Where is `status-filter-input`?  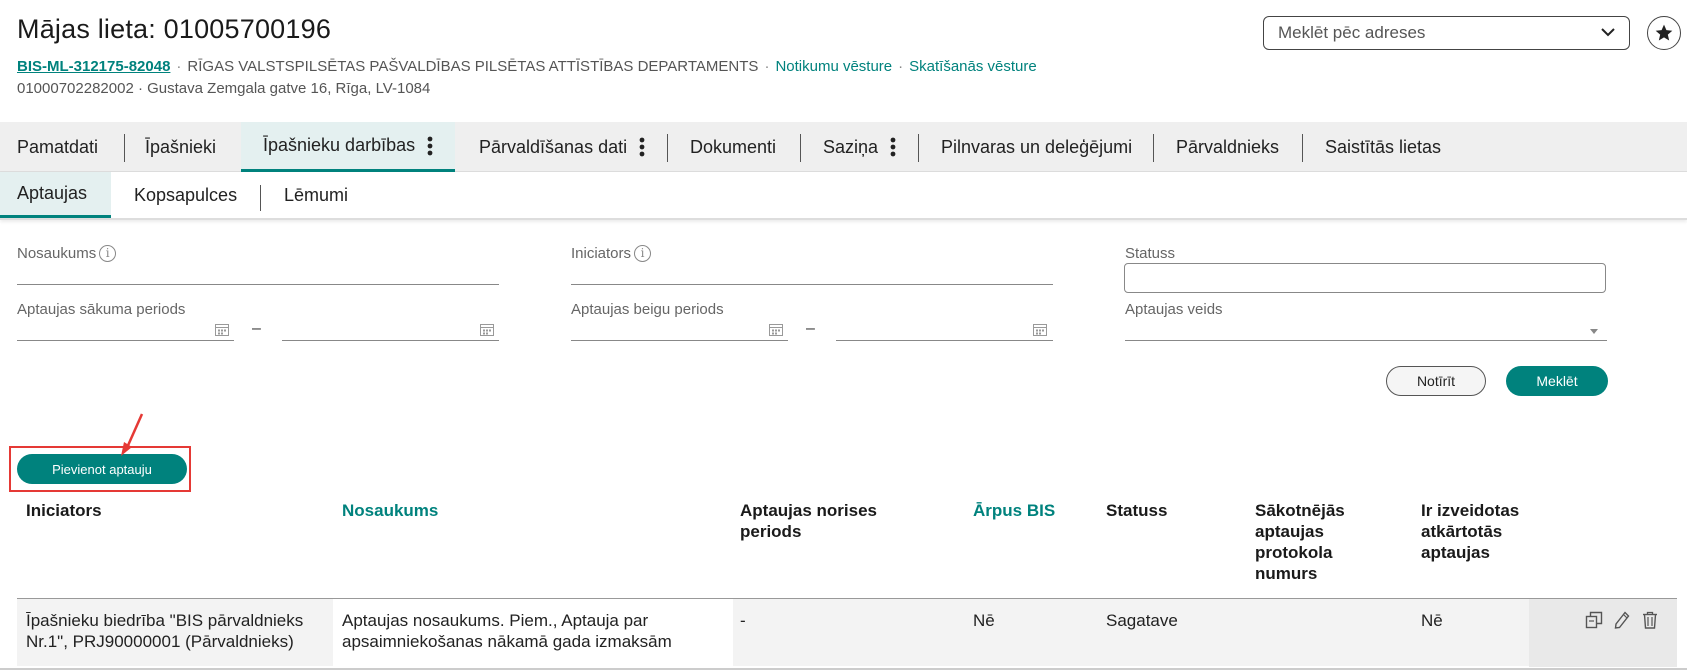
status-filter-input is located at coordinates (1365, 278).